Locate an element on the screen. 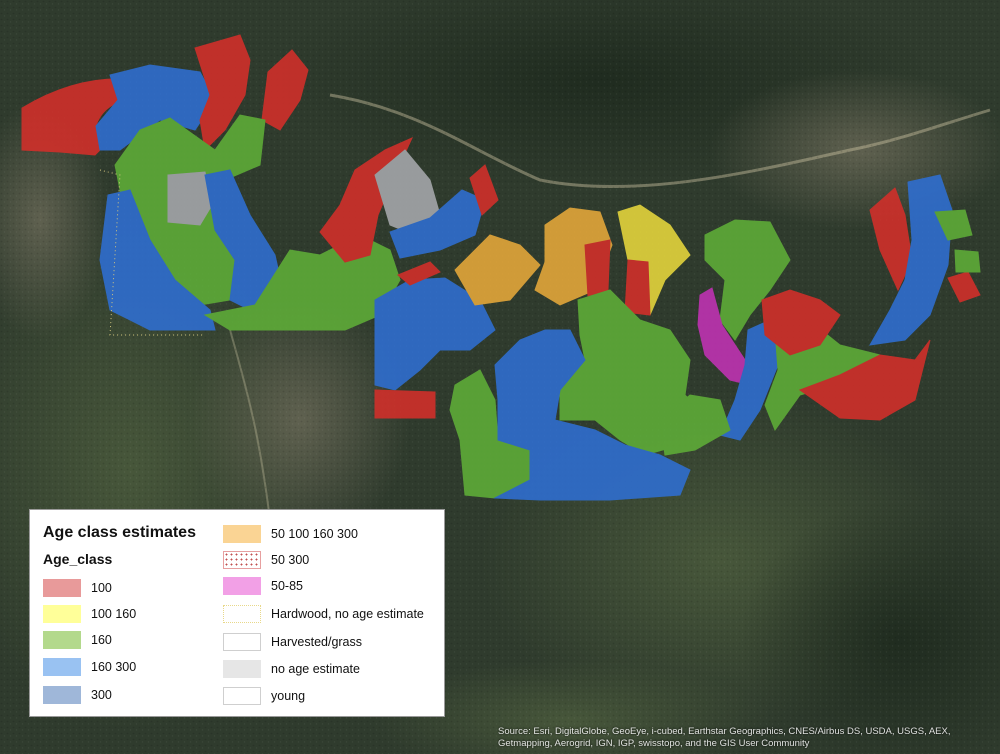 The width and height of the screenshot is (1000, 754). legend-label: 100 160 is located at coordinates (114, 614).